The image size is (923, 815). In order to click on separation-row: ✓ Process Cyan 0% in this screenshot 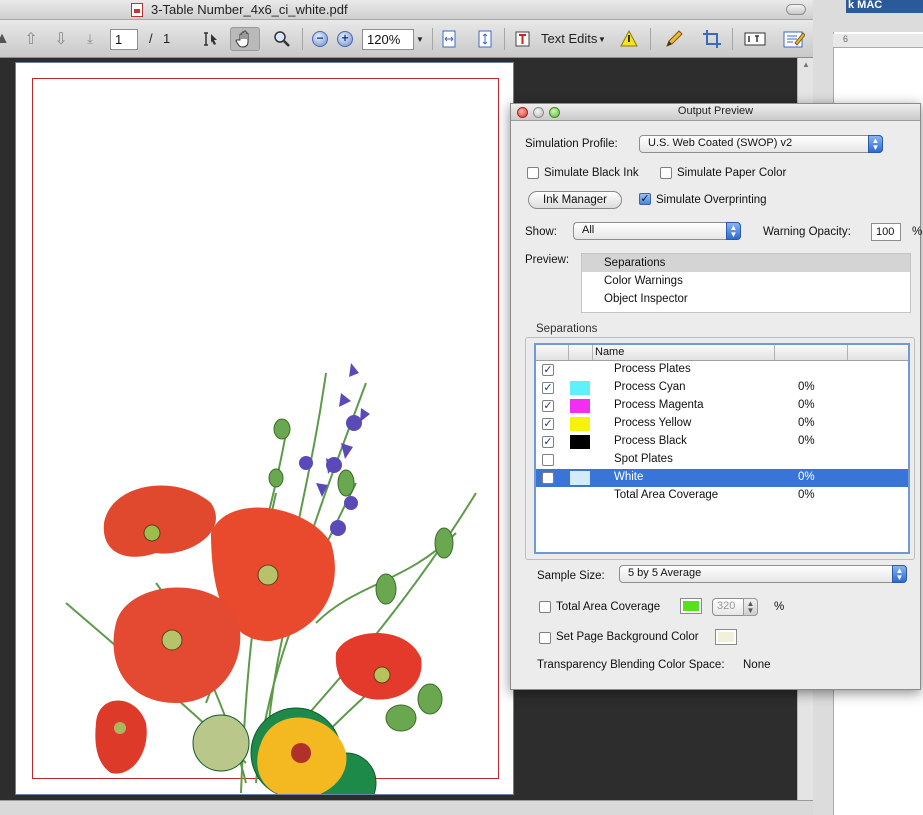, I will do `click(722, 388)`.